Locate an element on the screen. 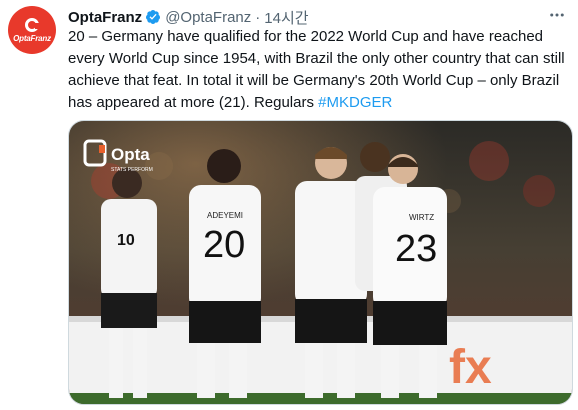 The height and width of the screenshot is (410, 578). watermark-subtext: STATS PERFORM is located at coordinates (132, 170).